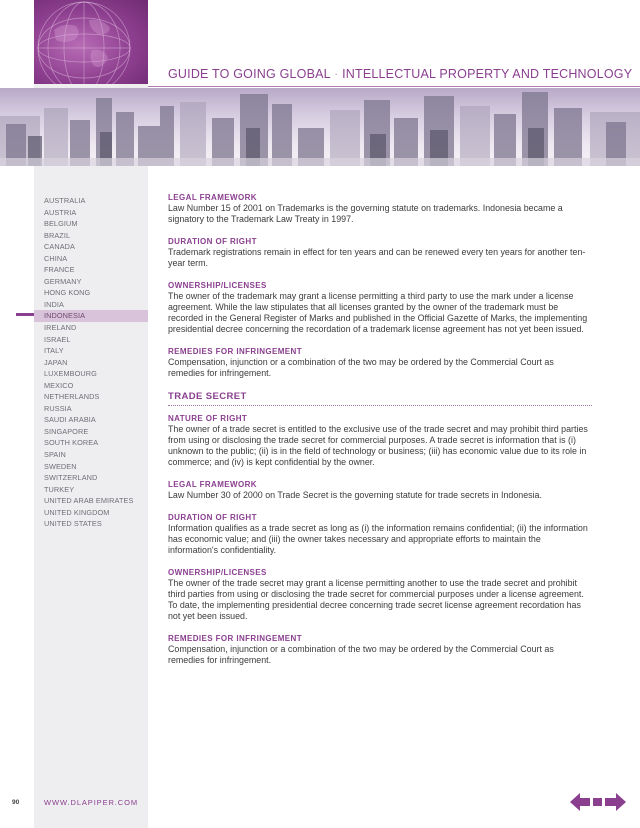 The width and height of the screenshot is (640, 828). What do you see at coordinates (84, 42) in the screenshot?
I see `globe-icon` at bounding box center [84, 42].